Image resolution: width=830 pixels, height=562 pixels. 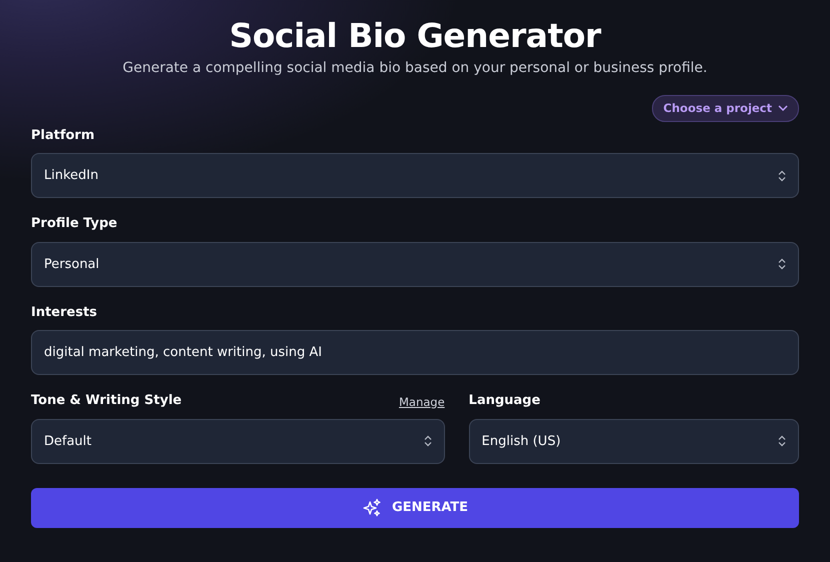 What do you see at coordinates (106, 401) in the screenshot?
I see `field-label: Tone & Writing Style` at bounding box center [106, 401].